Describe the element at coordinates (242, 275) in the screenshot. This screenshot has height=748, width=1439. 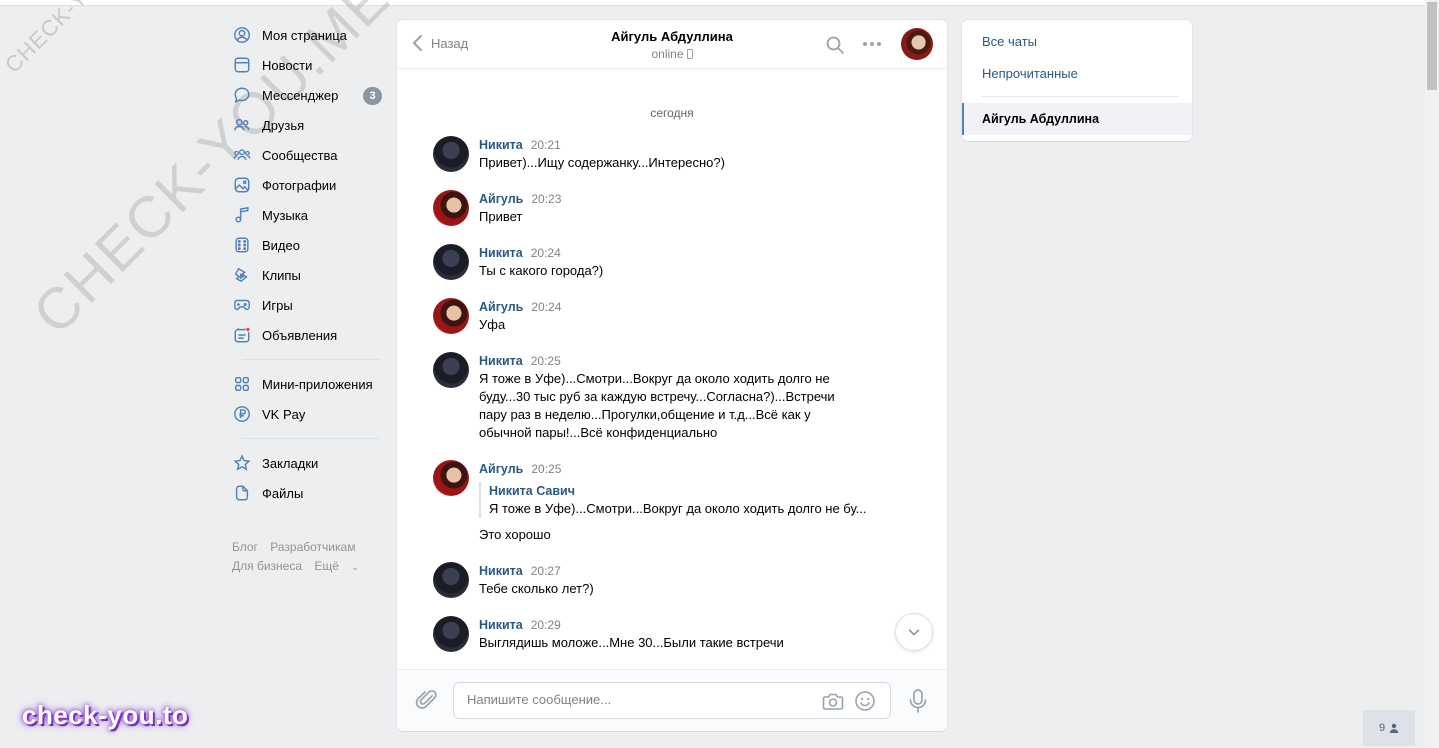
I see `clips-icon` at that location.